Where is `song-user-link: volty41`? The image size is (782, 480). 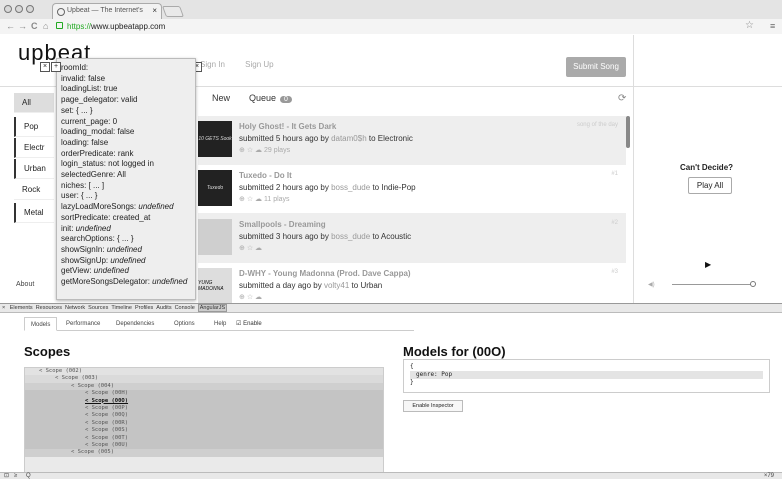 song-user-link: volty41 is located at coordinates (336, 285).